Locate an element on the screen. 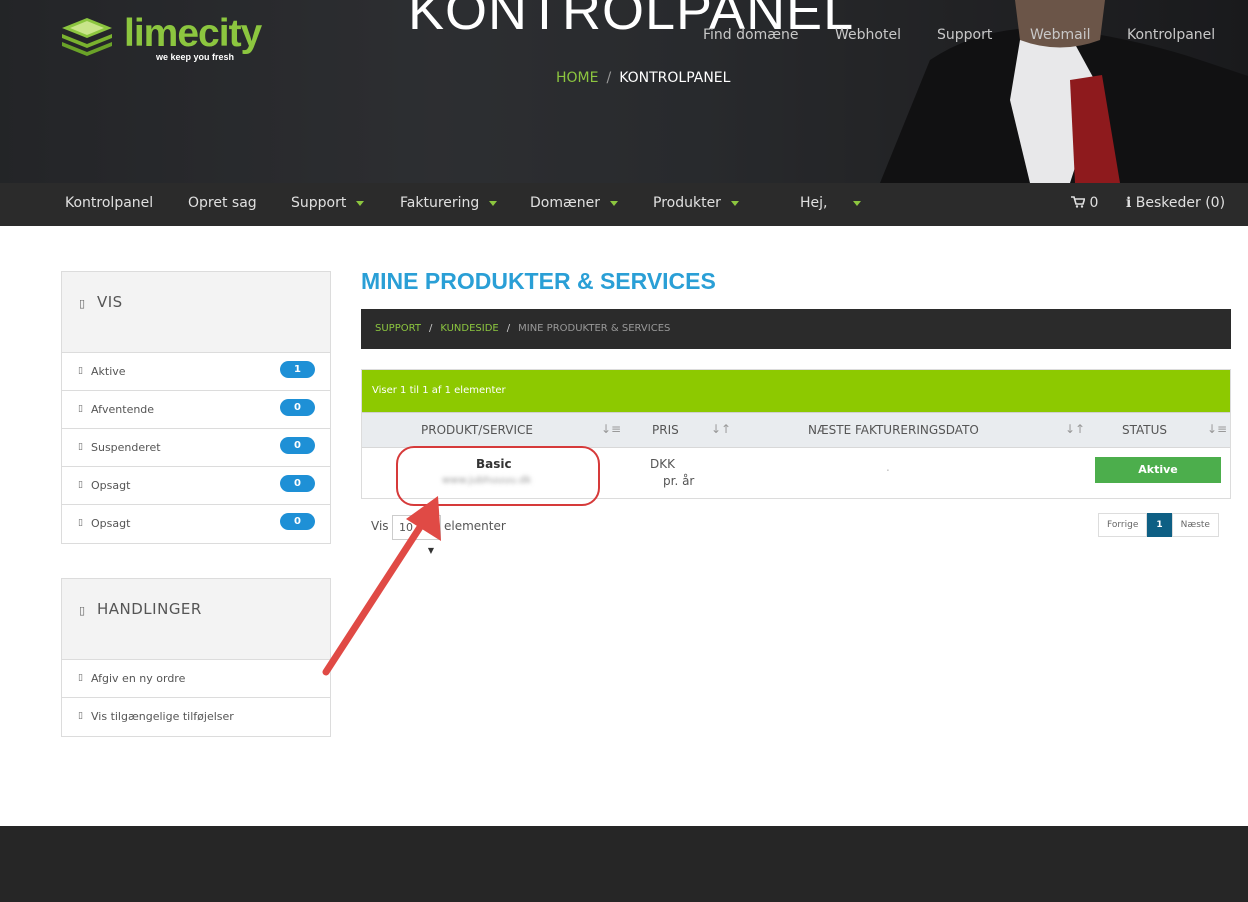 The width and height of the screenshot is (1248, 902). cart-icon is located at coordinates (1078, 202).